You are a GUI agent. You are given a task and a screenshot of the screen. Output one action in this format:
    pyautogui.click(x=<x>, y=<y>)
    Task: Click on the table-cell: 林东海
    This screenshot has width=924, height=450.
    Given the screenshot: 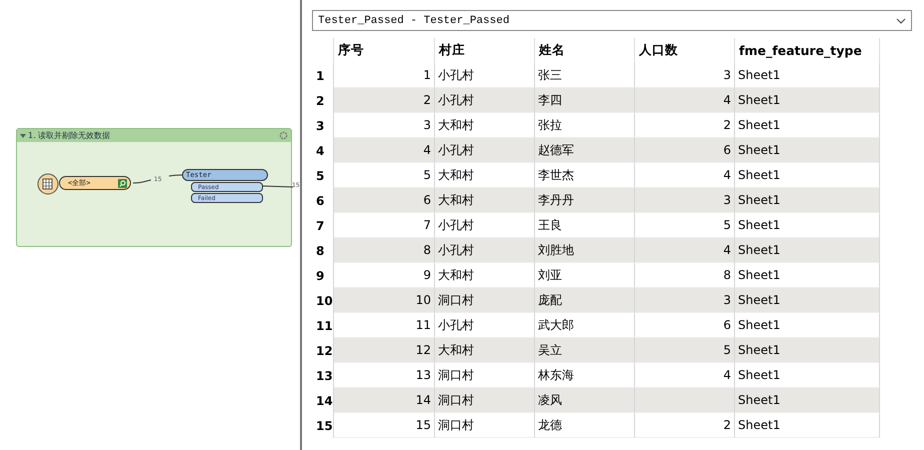 What is the action you would take?
    pyautogui.click(x=585, y=375)
    